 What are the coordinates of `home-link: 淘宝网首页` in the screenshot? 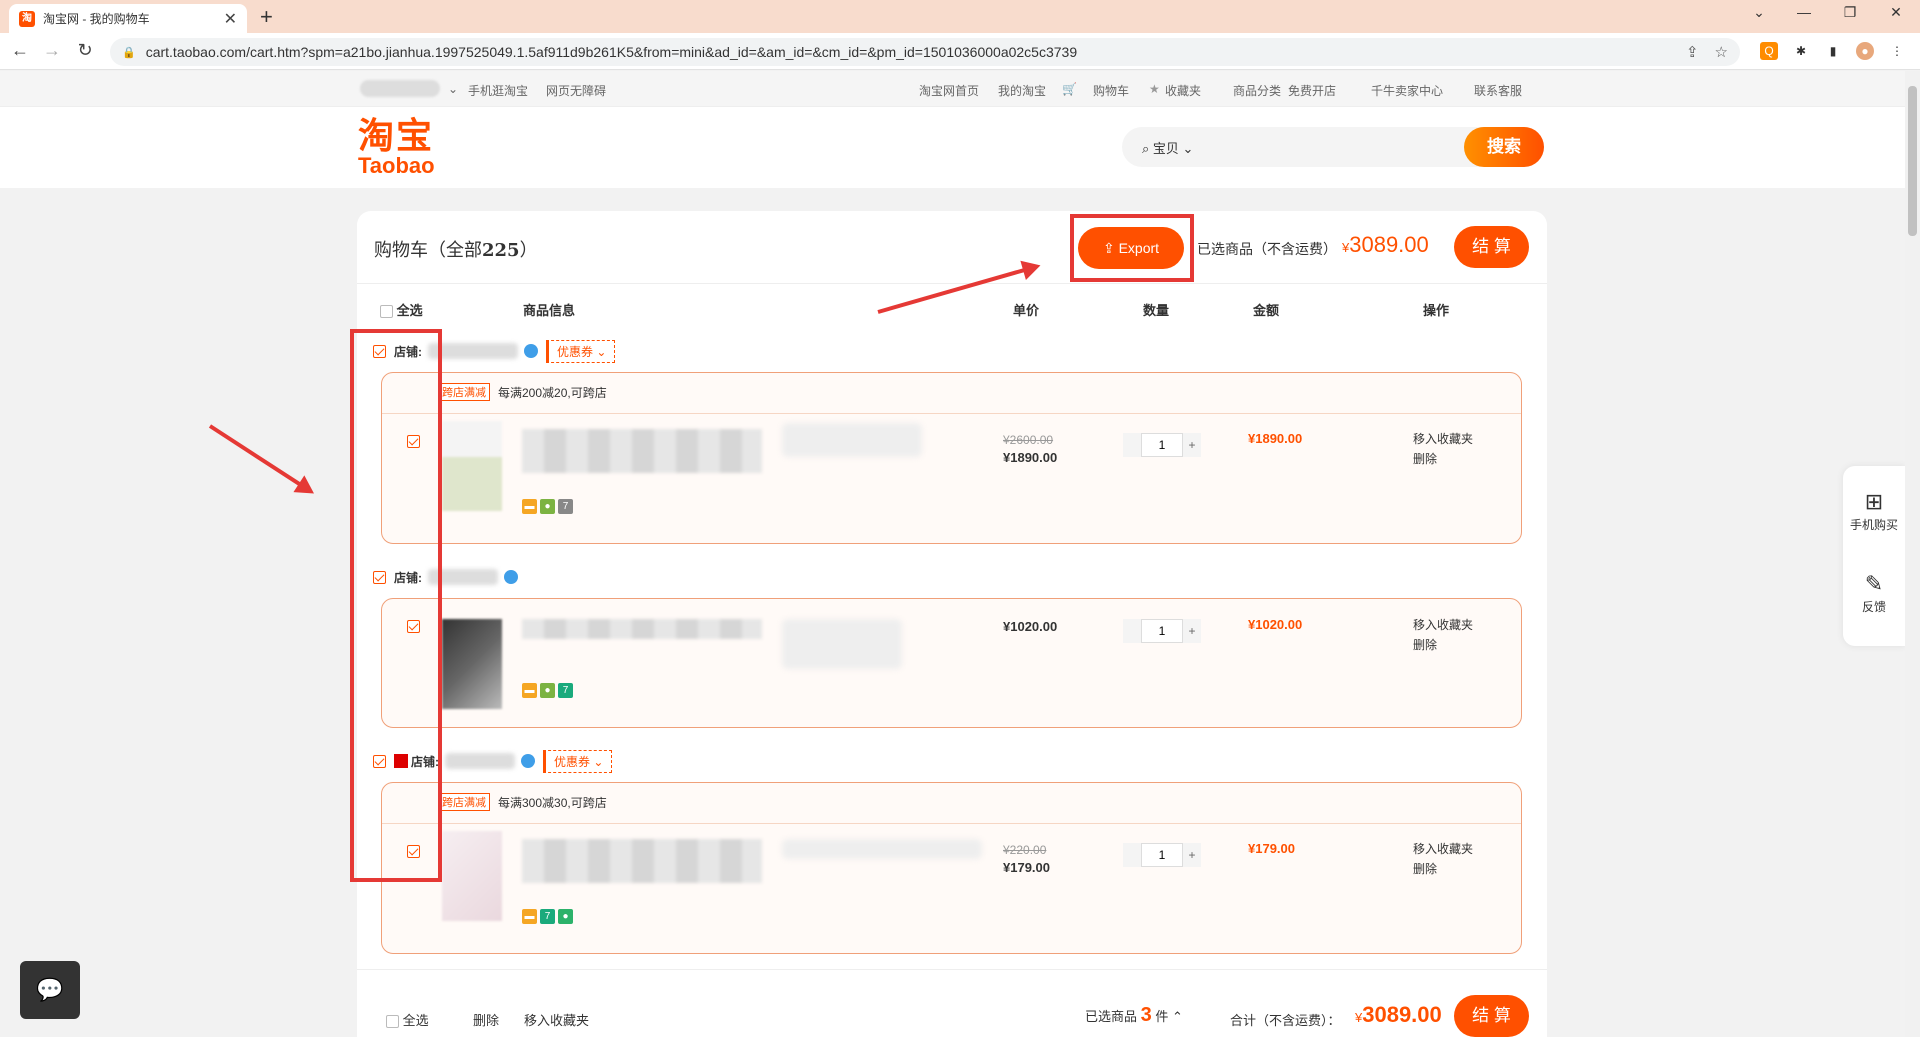 It's located at (949, 90).